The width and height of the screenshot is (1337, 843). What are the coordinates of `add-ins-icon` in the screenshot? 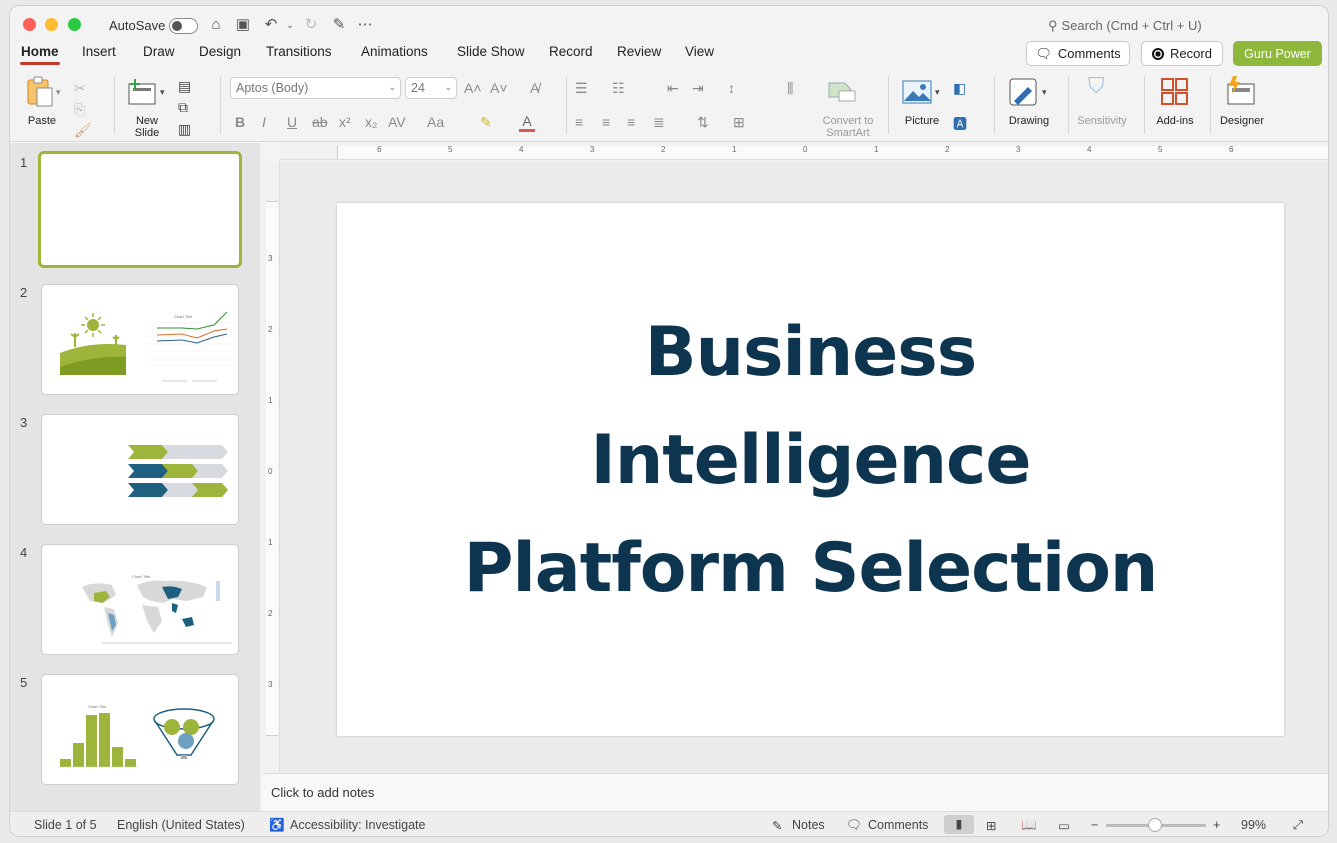 It's located at (1175, 94).